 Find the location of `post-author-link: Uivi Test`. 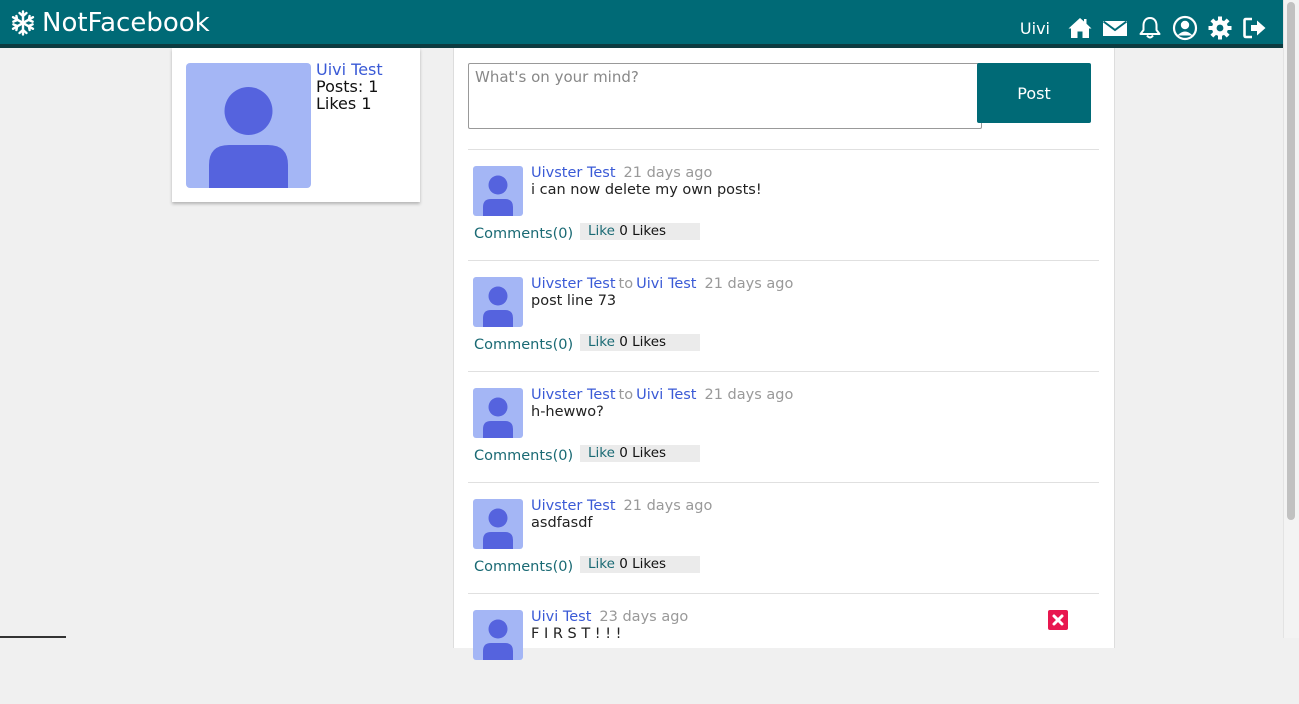

post-author-link: Uivi Test is located at coordinates (561, 617).